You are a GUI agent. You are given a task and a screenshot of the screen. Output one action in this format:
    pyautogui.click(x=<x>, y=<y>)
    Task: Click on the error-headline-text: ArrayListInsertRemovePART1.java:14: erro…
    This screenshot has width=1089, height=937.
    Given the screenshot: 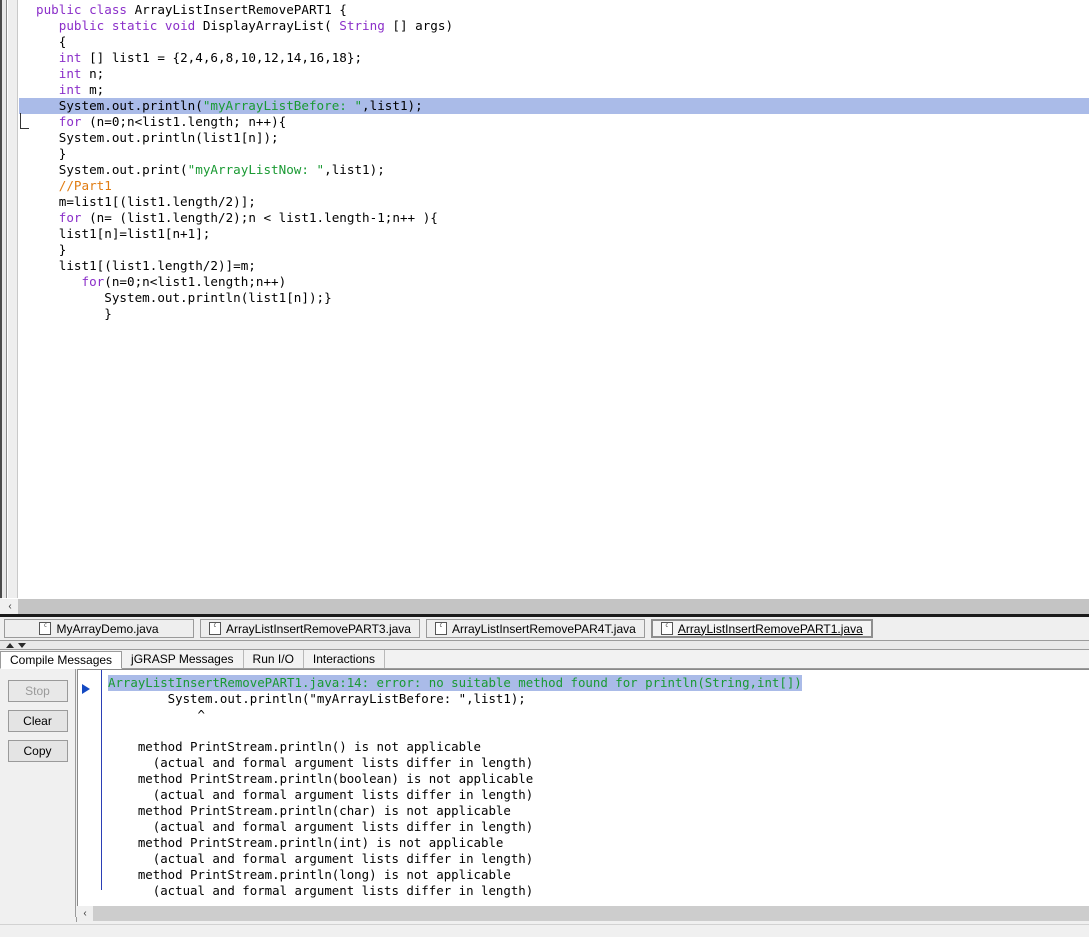 What is the action you would take?
    pyautogui.click(x=455, y=683)
    